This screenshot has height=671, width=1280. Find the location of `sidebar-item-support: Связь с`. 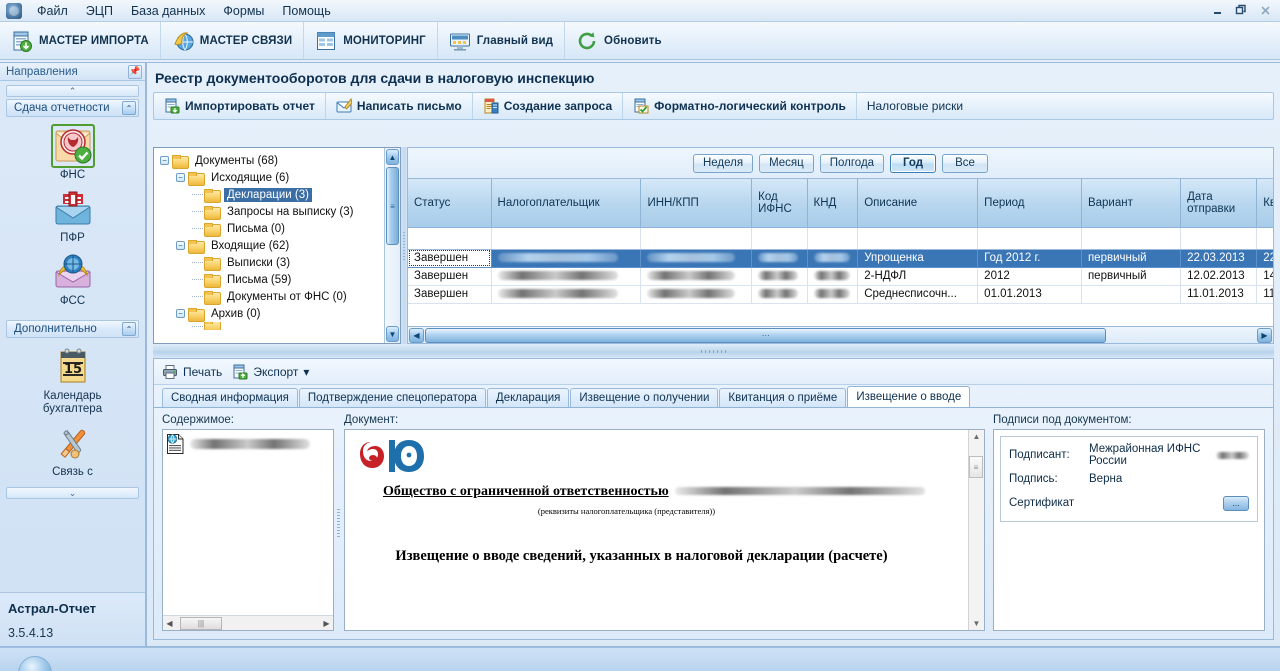

sidebar-item-support: Связь с is located at coordinates (72, 450).